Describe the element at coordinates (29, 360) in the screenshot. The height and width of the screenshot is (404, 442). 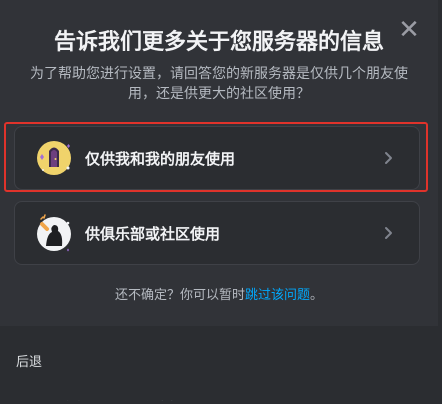
I see `back-button: 后退` at that location.